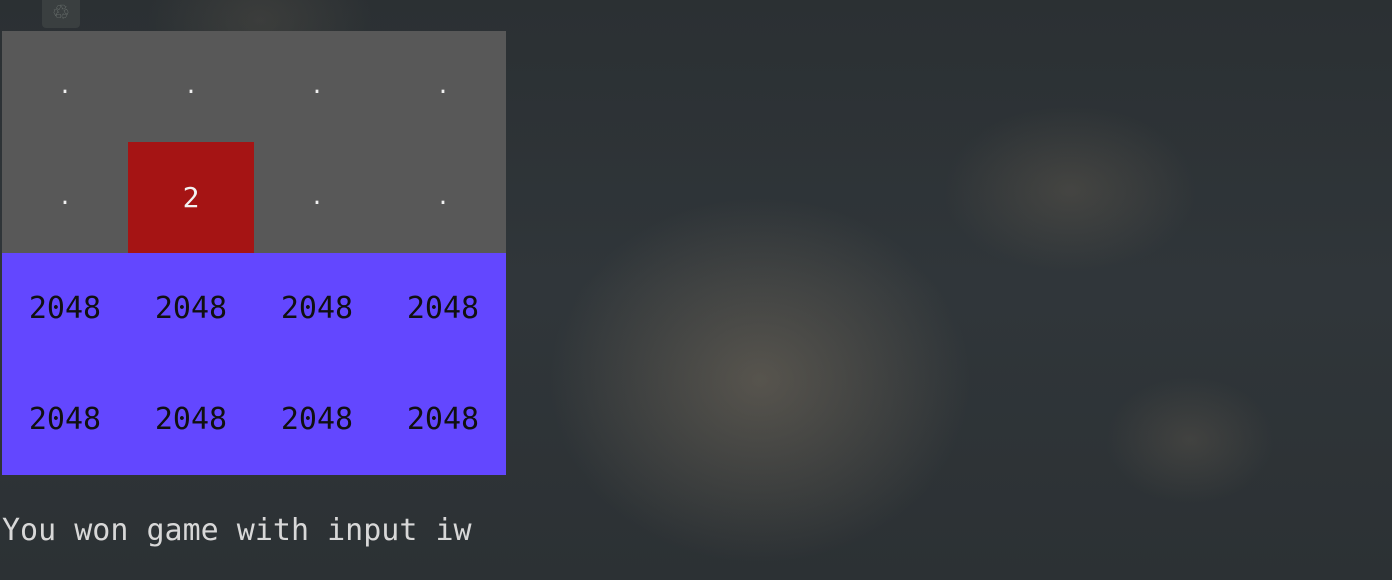  Describe the element at coordinates (237, 530) in the screenshot. I see `status-message: You won game with input iw` at that location.